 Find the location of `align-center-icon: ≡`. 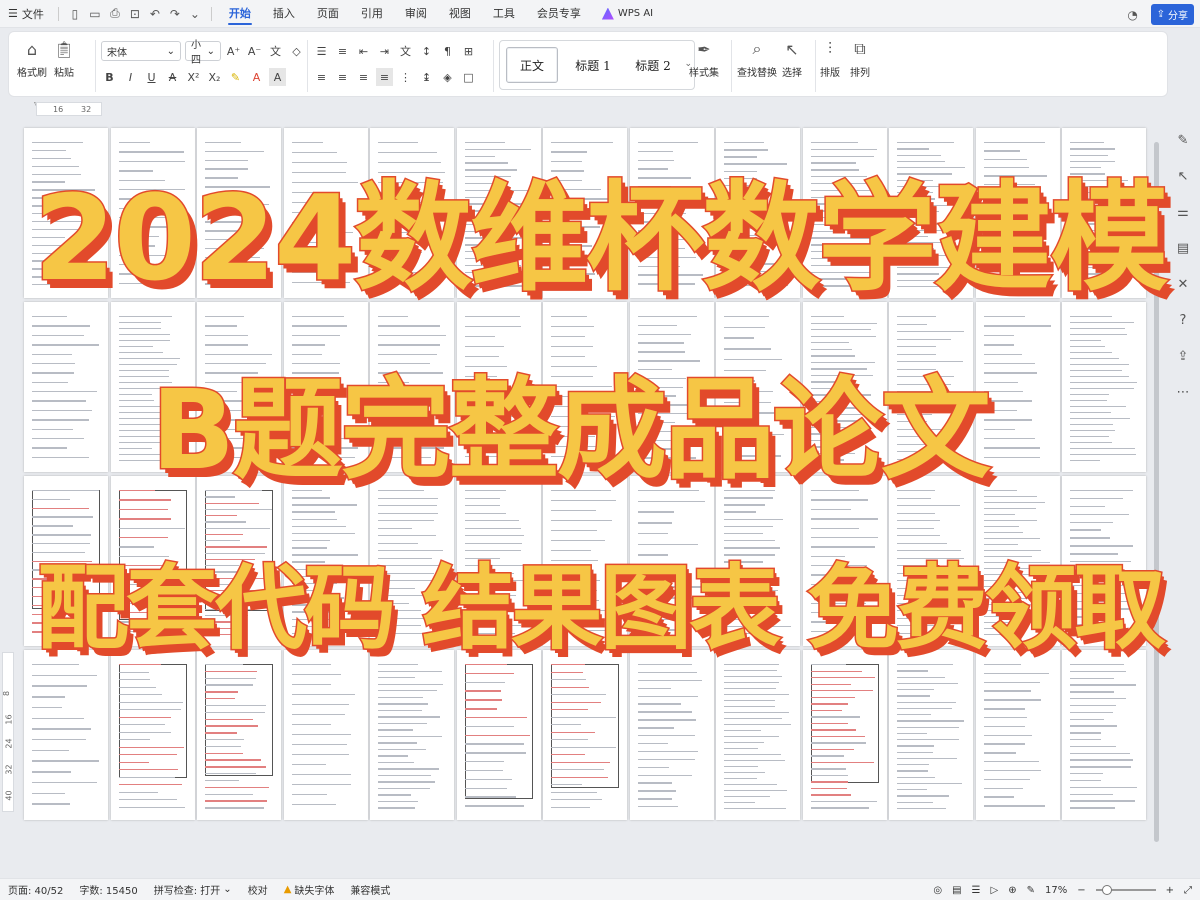

align-center-icon: ≡ is located at coordinates (342, 77).